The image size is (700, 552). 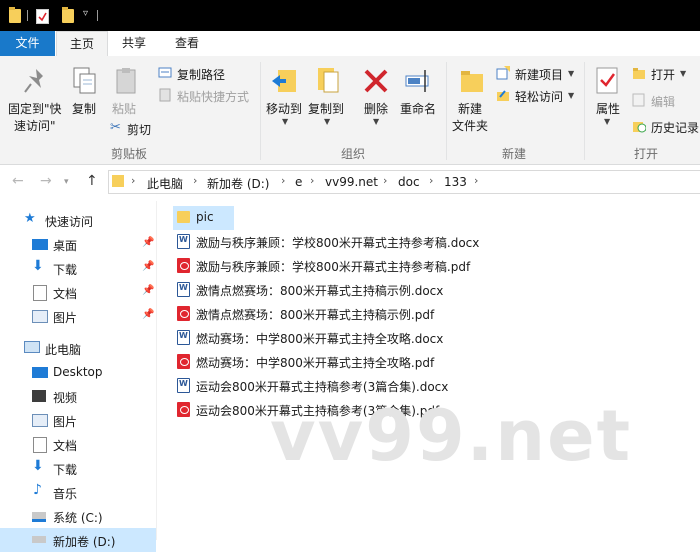 I want to click on file-name: 激励与秩序兼顾：学校800米开幕式主持参考稿.pdf, so click(x=333, y=267).